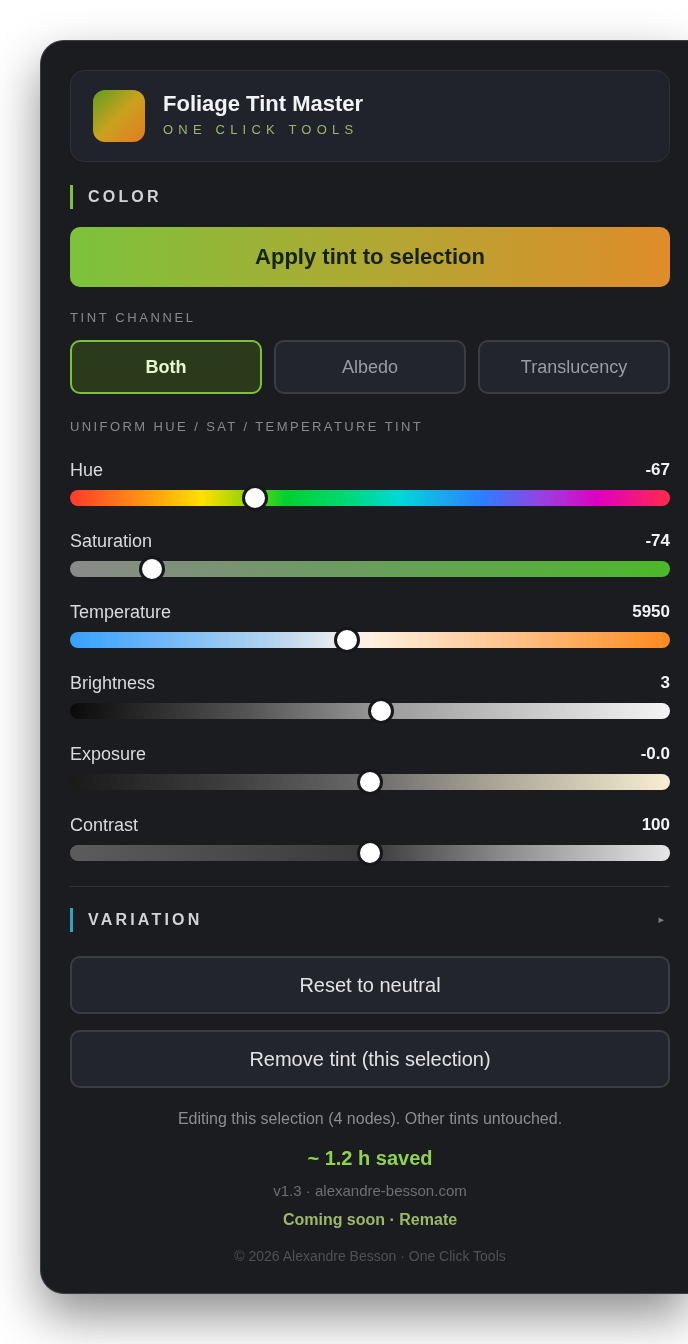  What do you see at coordinates (370, 1059) in the screenshot?
I see `action-button: Remove tint (this selection)` at bounding box center [370, 1059].